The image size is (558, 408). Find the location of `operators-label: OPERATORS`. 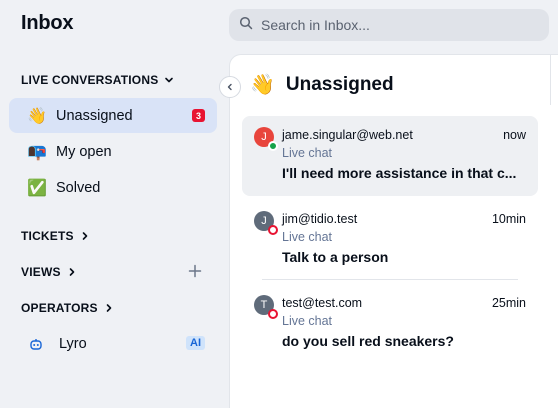

operators-label: OPERATORS is located at coordinates (59, 308).